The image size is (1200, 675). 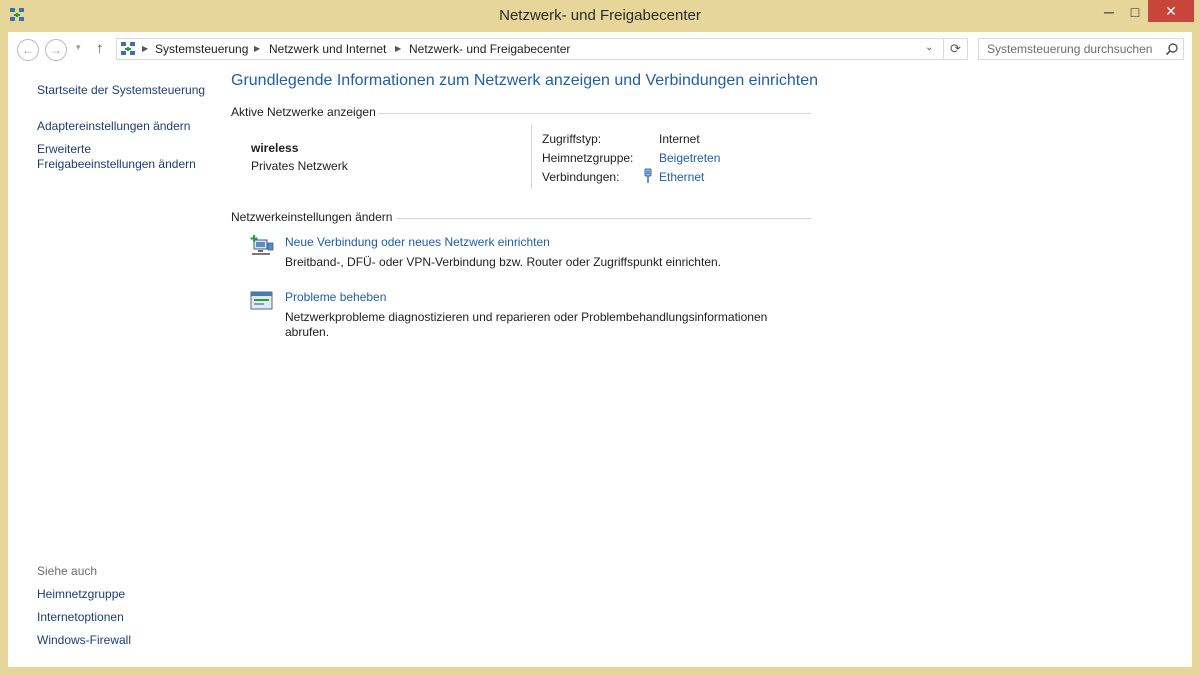 What do you see at coordinates (201, 49) in the screenshot?
I see `breadcrumb-systemsteuerung: Systemsteuerung` at bounding box center [201, 49].